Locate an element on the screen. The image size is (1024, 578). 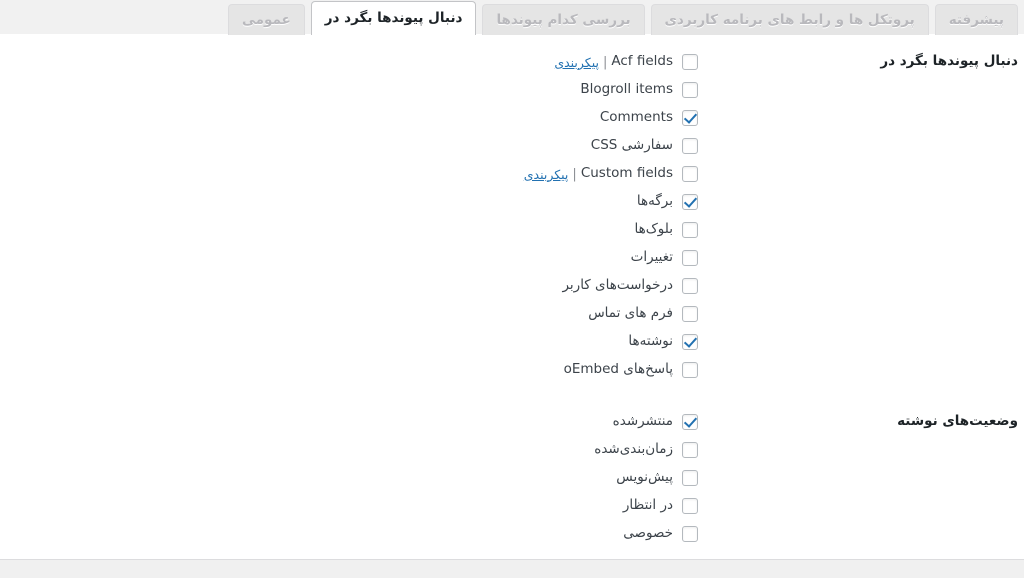
checkbox-label: Comments is located at coordinates (636, 117).